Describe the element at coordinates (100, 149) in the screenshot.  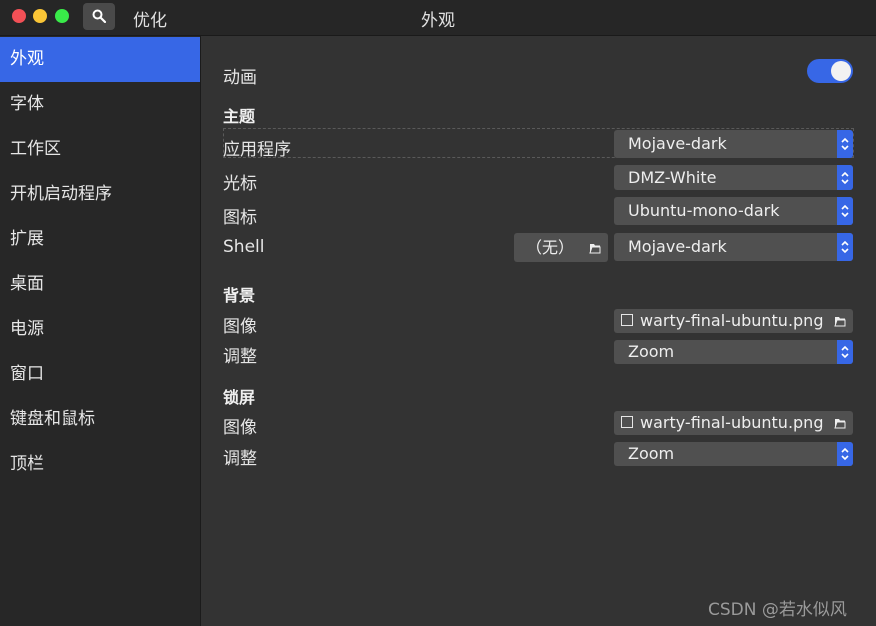
I see `sidebar-item-workspaces: 工作区` at that location.